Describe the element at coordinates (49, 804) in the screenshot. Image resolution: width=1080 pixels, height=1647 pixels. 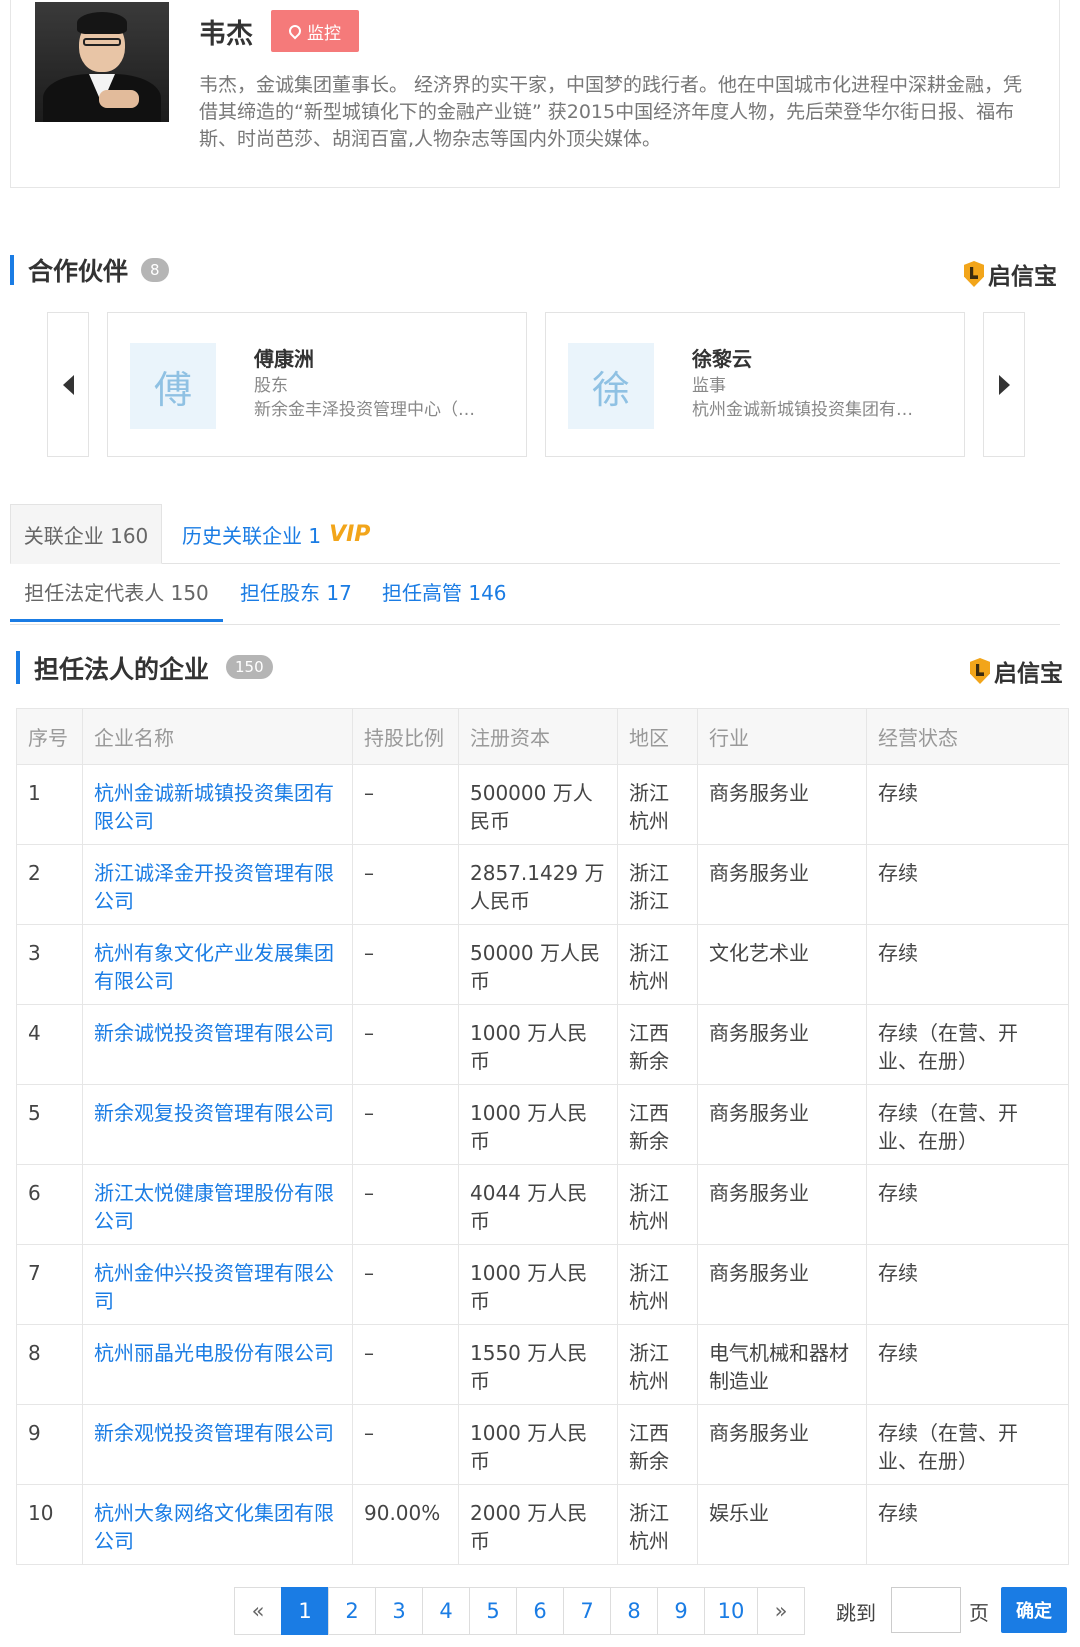
I see `cell-no: 1` at that location.